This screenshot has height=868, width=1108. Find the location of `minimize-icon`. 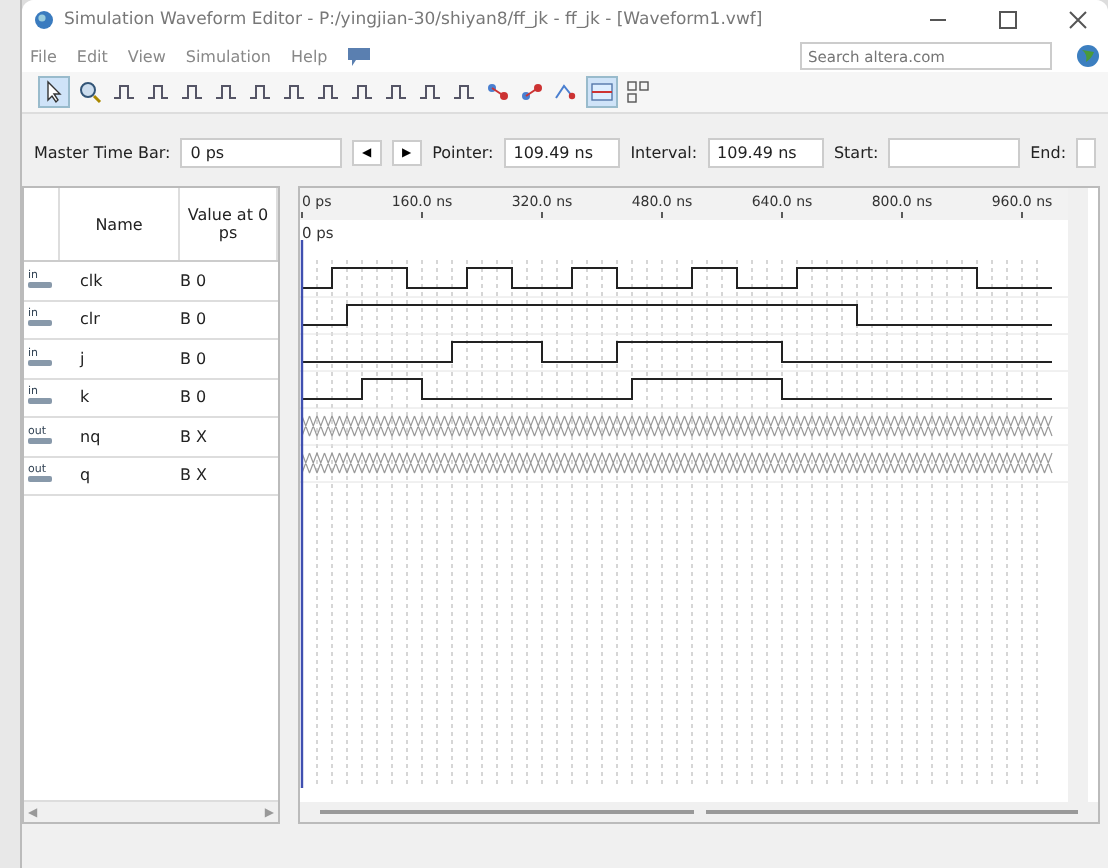

minimize-icon is located at coordinates (938, 20).